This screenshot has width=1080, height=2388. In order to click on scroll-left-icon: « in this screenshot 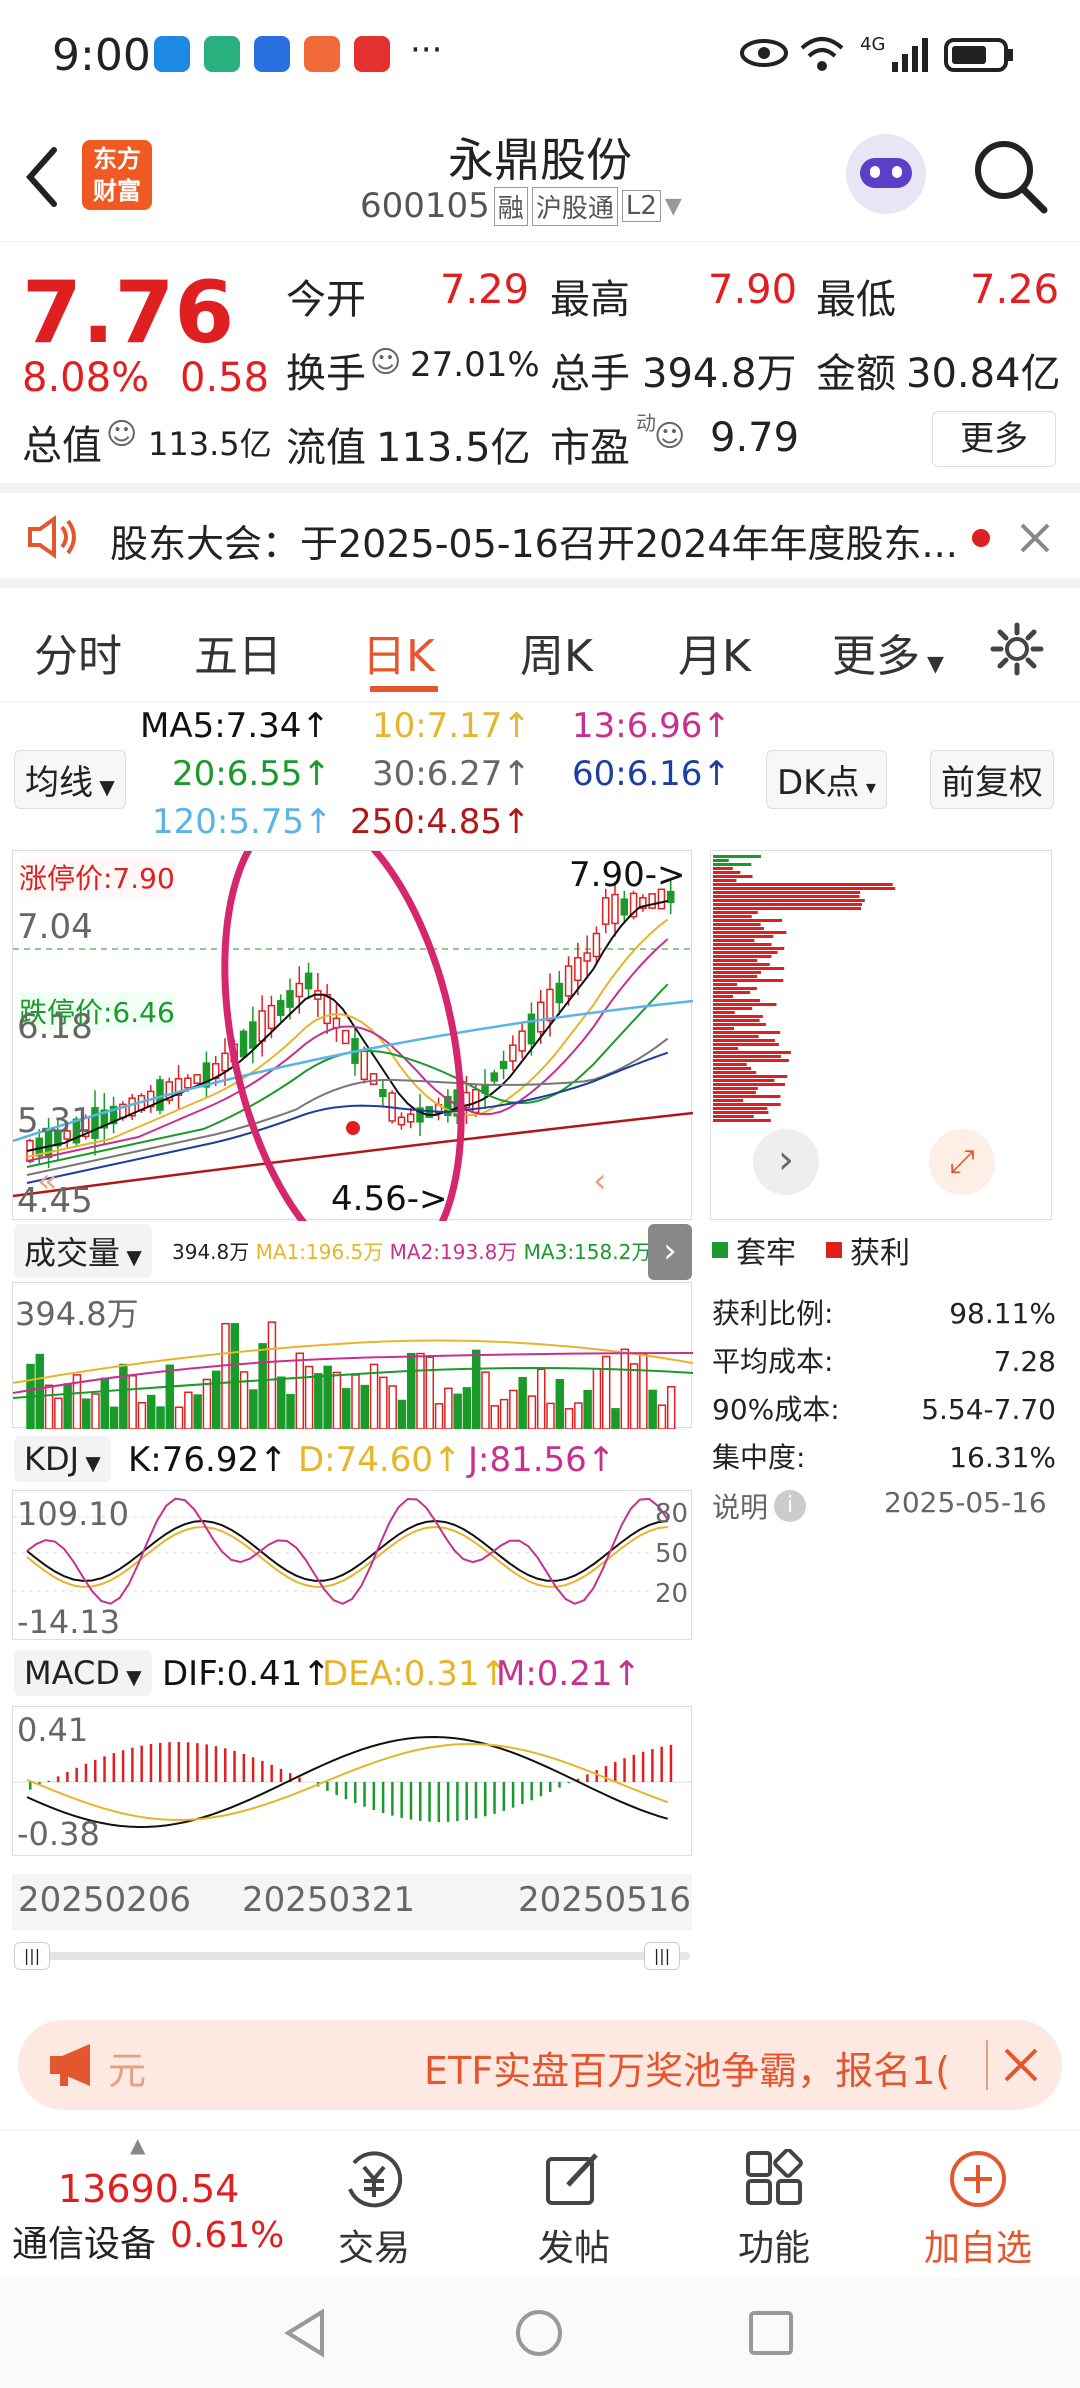, I will do `click(47, 1181)`.